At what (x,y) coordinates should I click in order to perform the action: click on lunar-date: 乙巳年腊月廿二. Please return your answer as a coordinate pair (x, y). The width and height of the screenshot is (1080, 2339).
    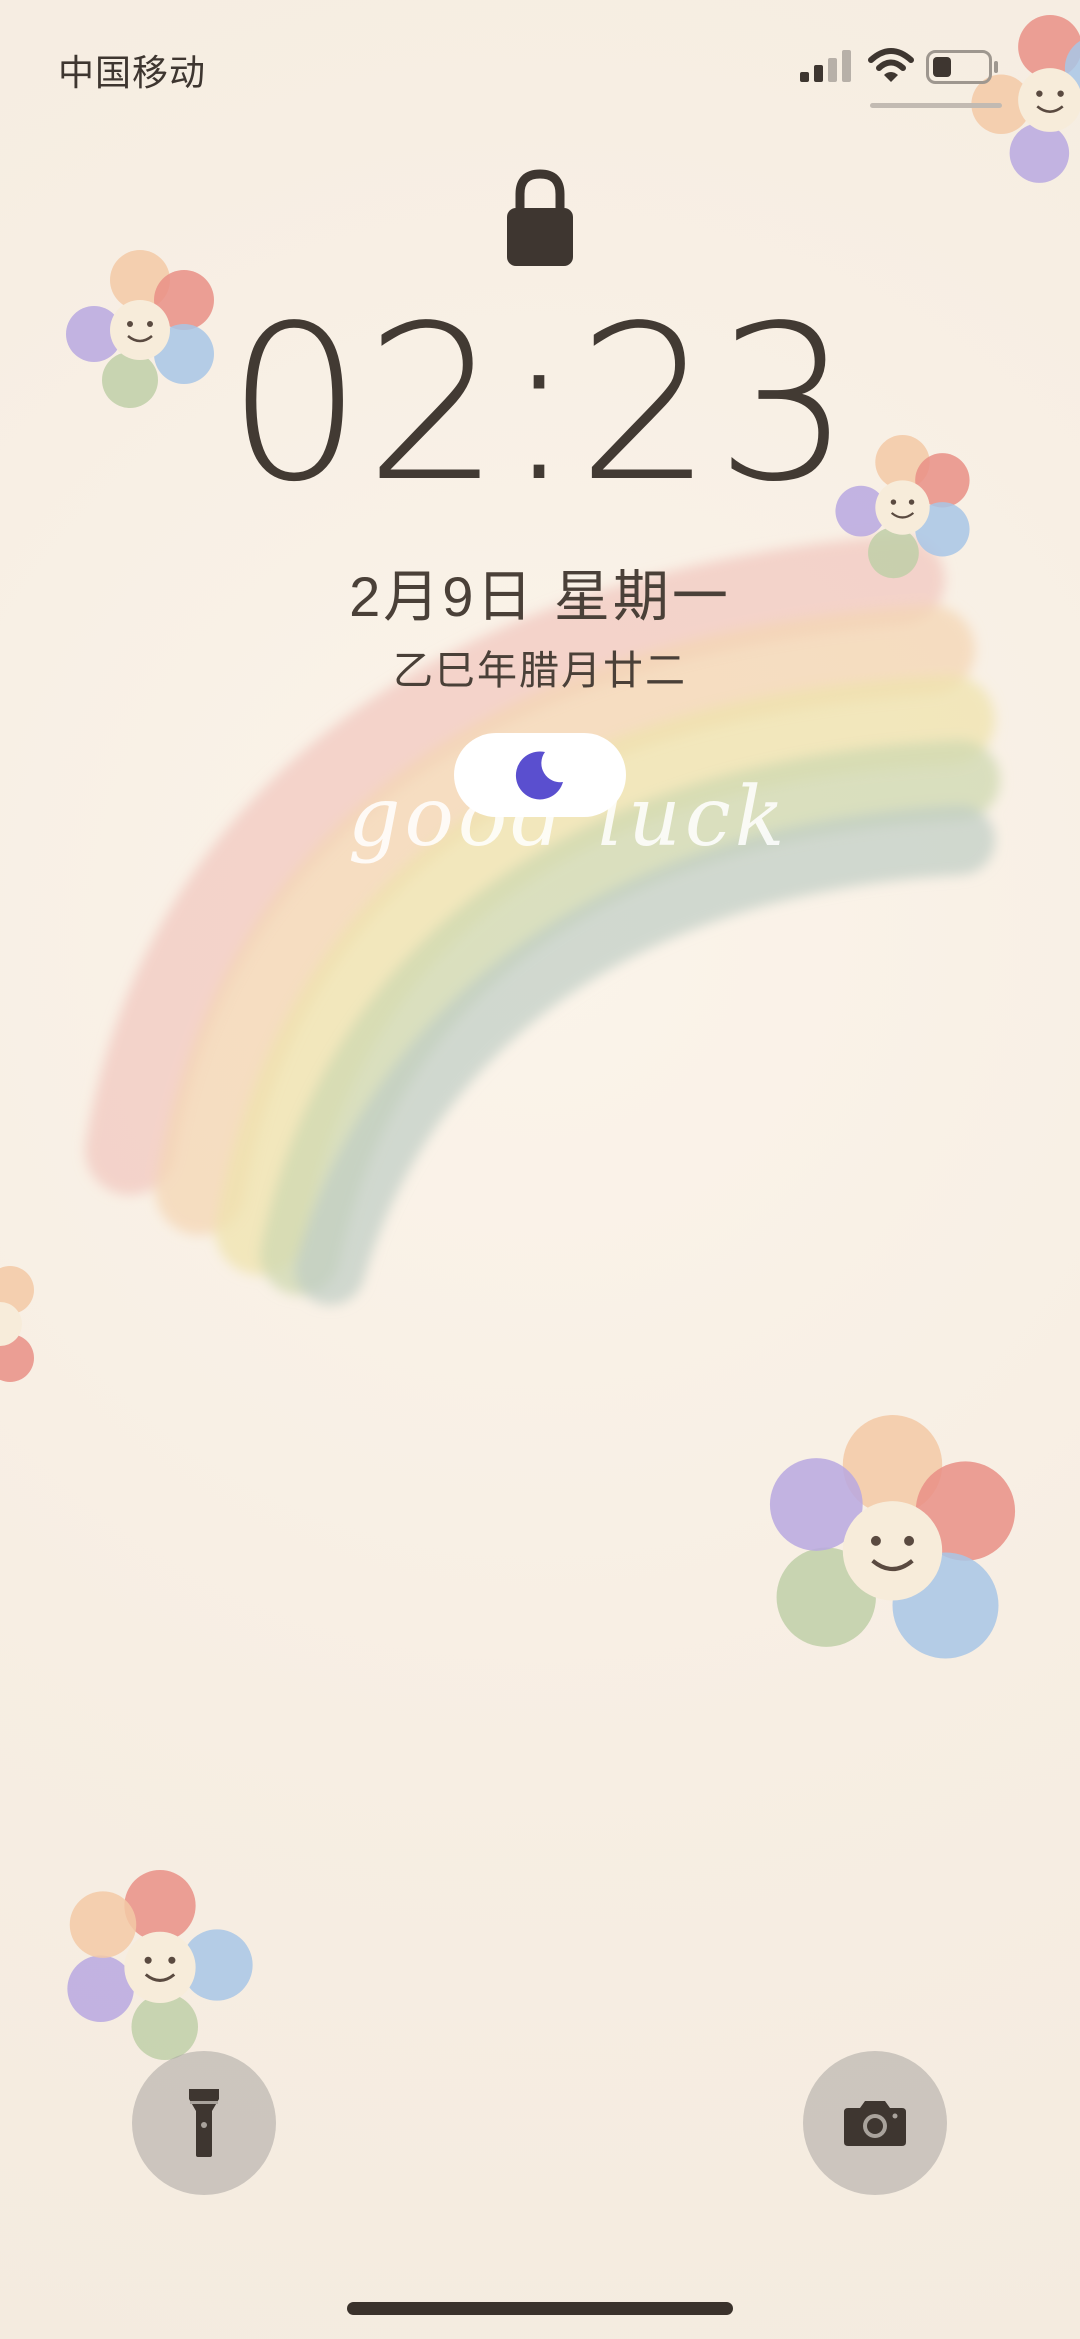
    Looking at the image, I should click on (540, 671).